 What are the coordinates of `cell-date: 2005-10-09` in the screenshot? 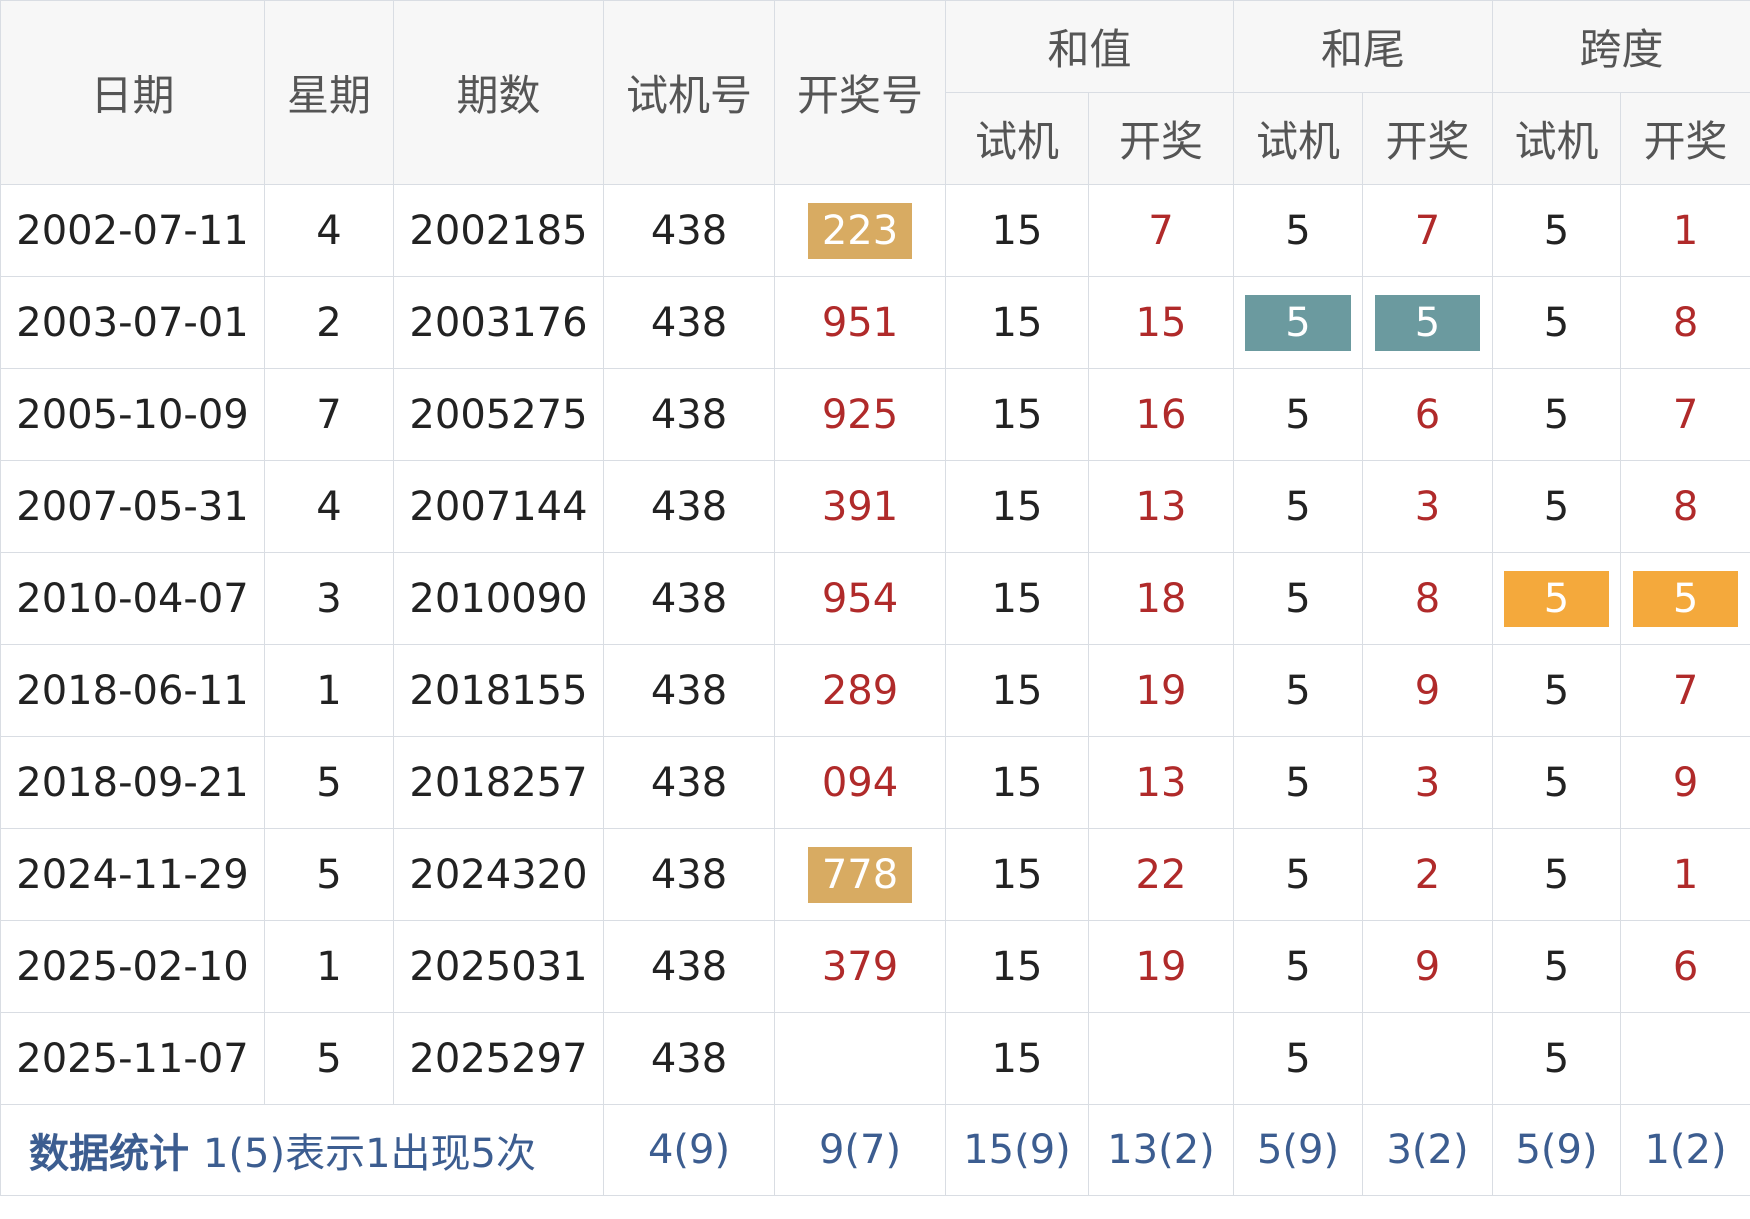 It's located at (132, 414).